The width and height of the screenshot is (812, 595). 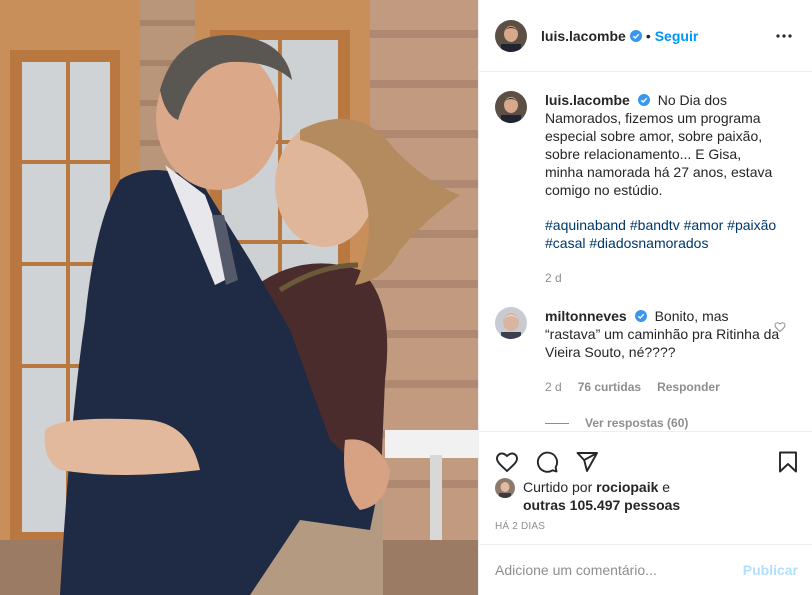 I want to click on liker-avatar, so click(x=505, y=488).